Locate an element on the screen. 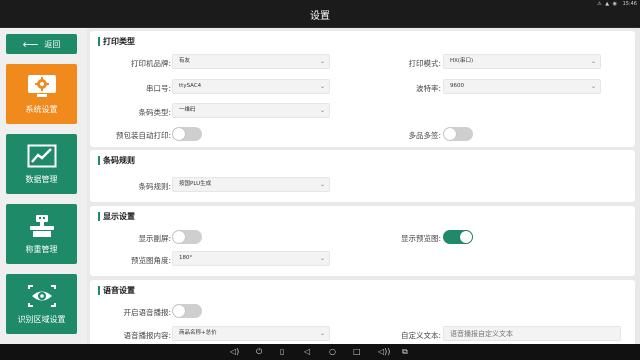  preview-angle-value: 180° is located at coordinates (186, 258).